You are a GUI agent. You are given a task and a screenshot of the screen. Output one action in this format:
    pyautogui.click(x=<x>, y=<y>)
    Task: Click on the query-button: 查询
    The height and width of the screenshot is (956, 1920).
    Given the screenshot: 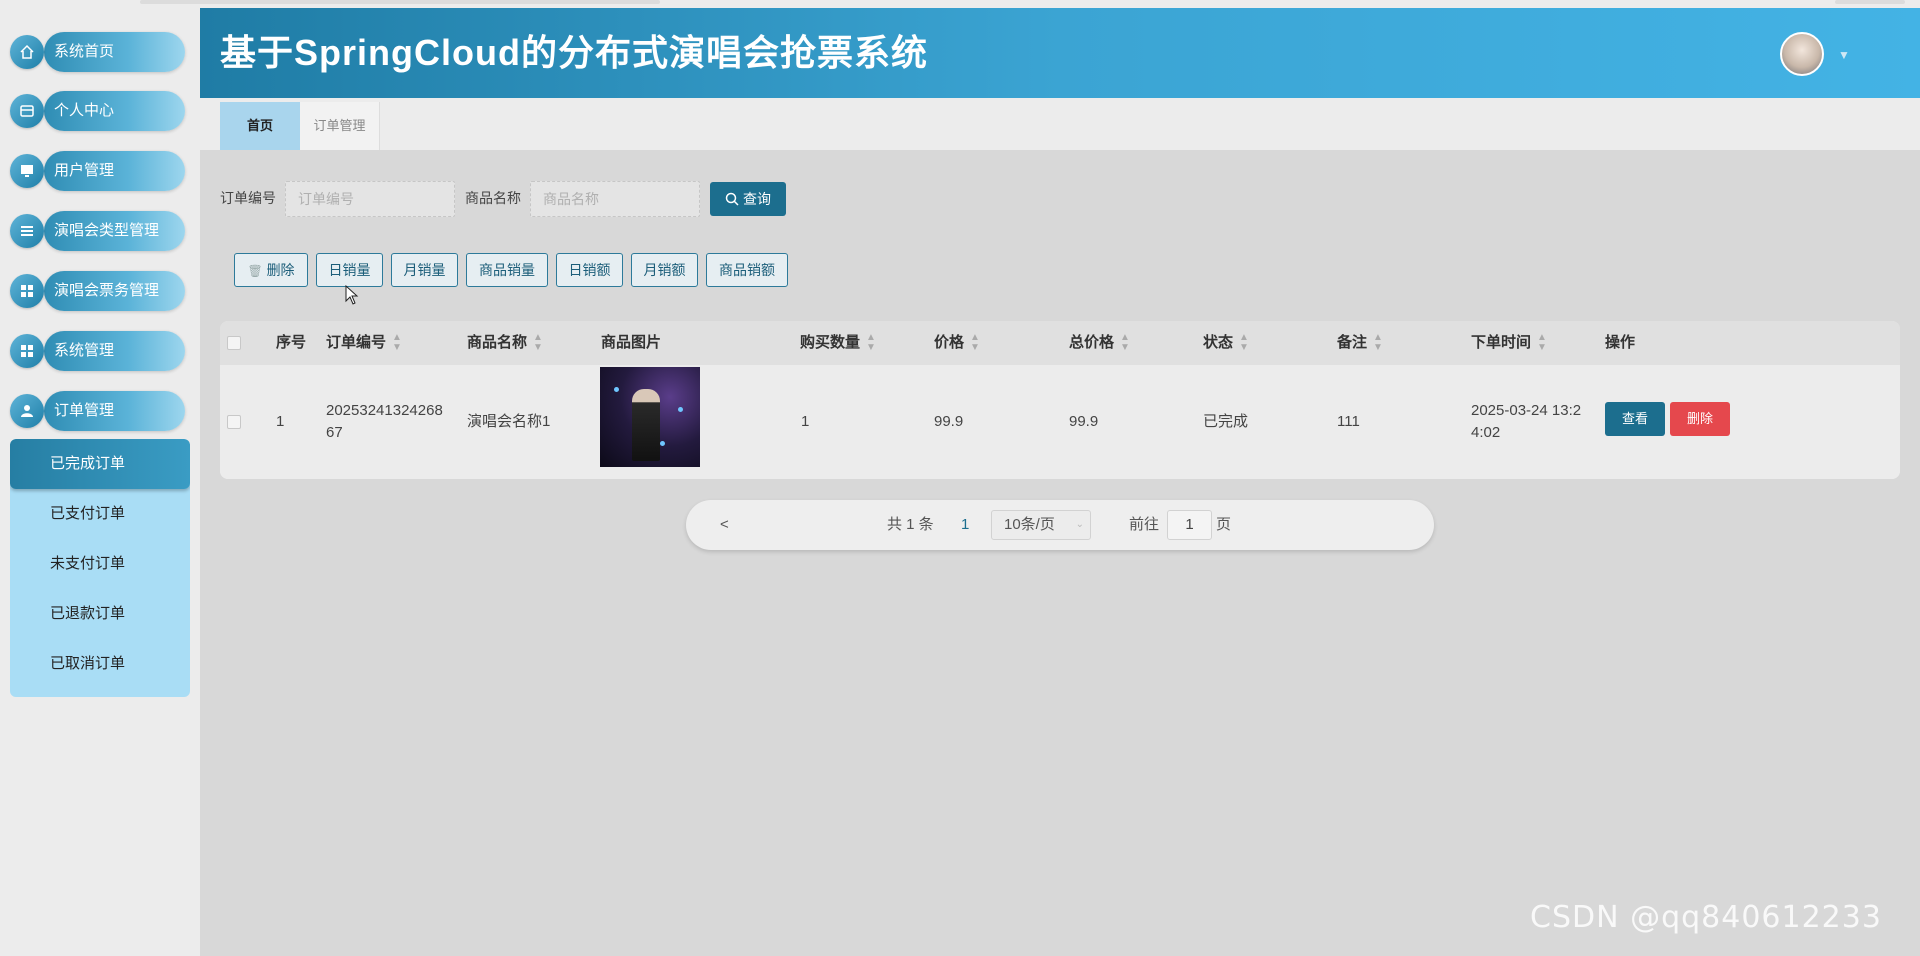 What is the action you would take?
    pyautogui.click(x=748, y=199)
    